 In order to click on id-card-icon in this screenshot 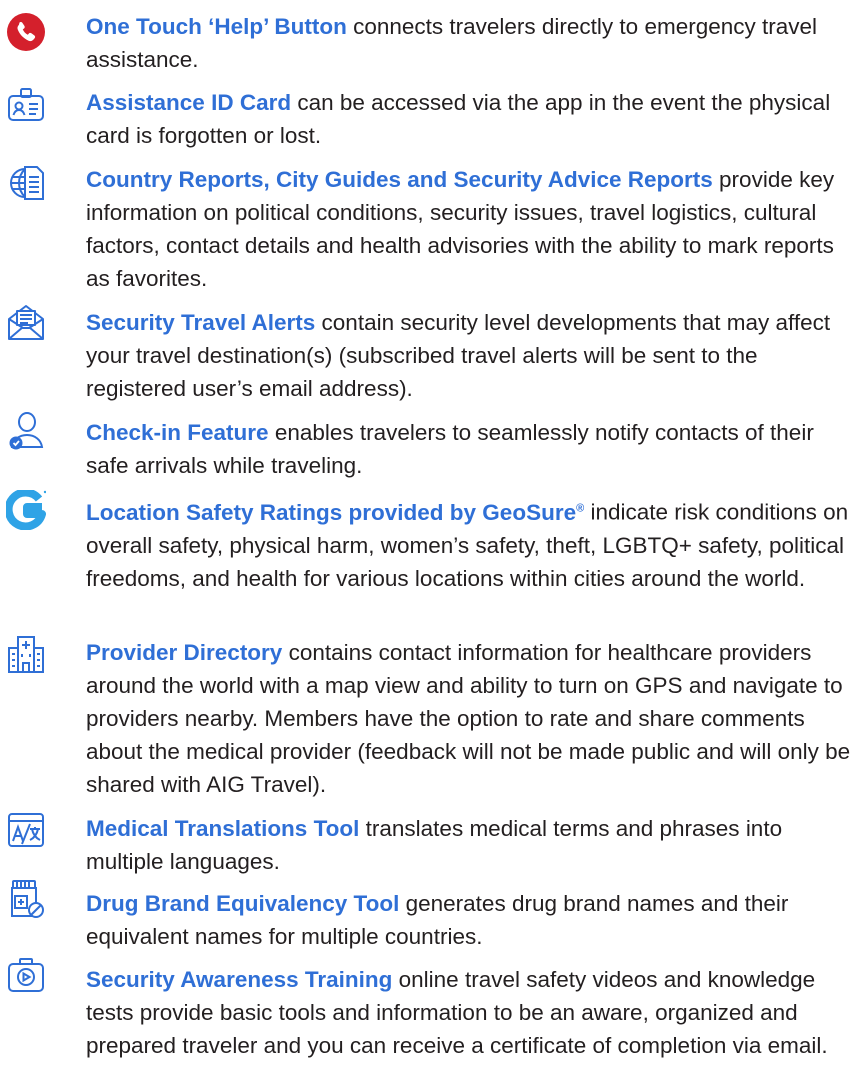, I will do `click(26, 106)`.